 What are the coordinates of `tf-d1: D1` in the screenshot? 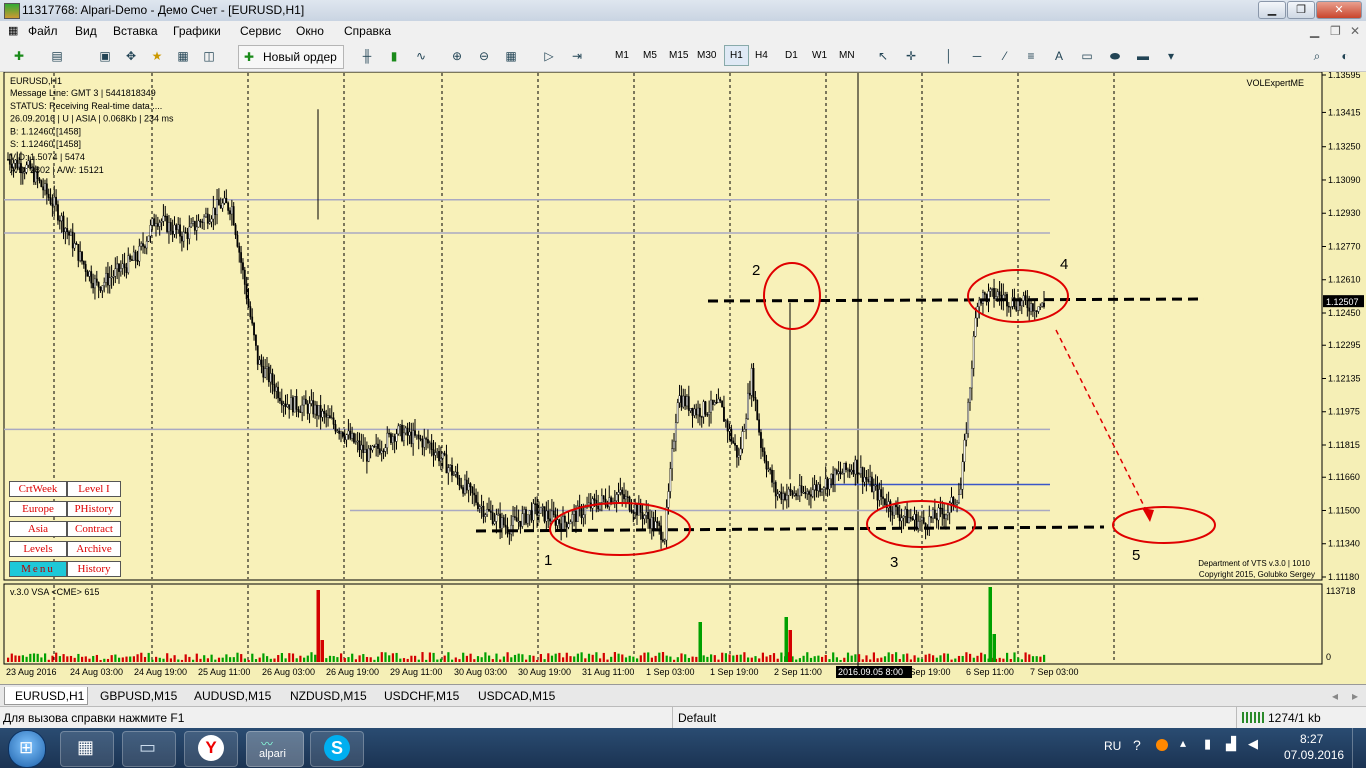 It's located at (791, 55).